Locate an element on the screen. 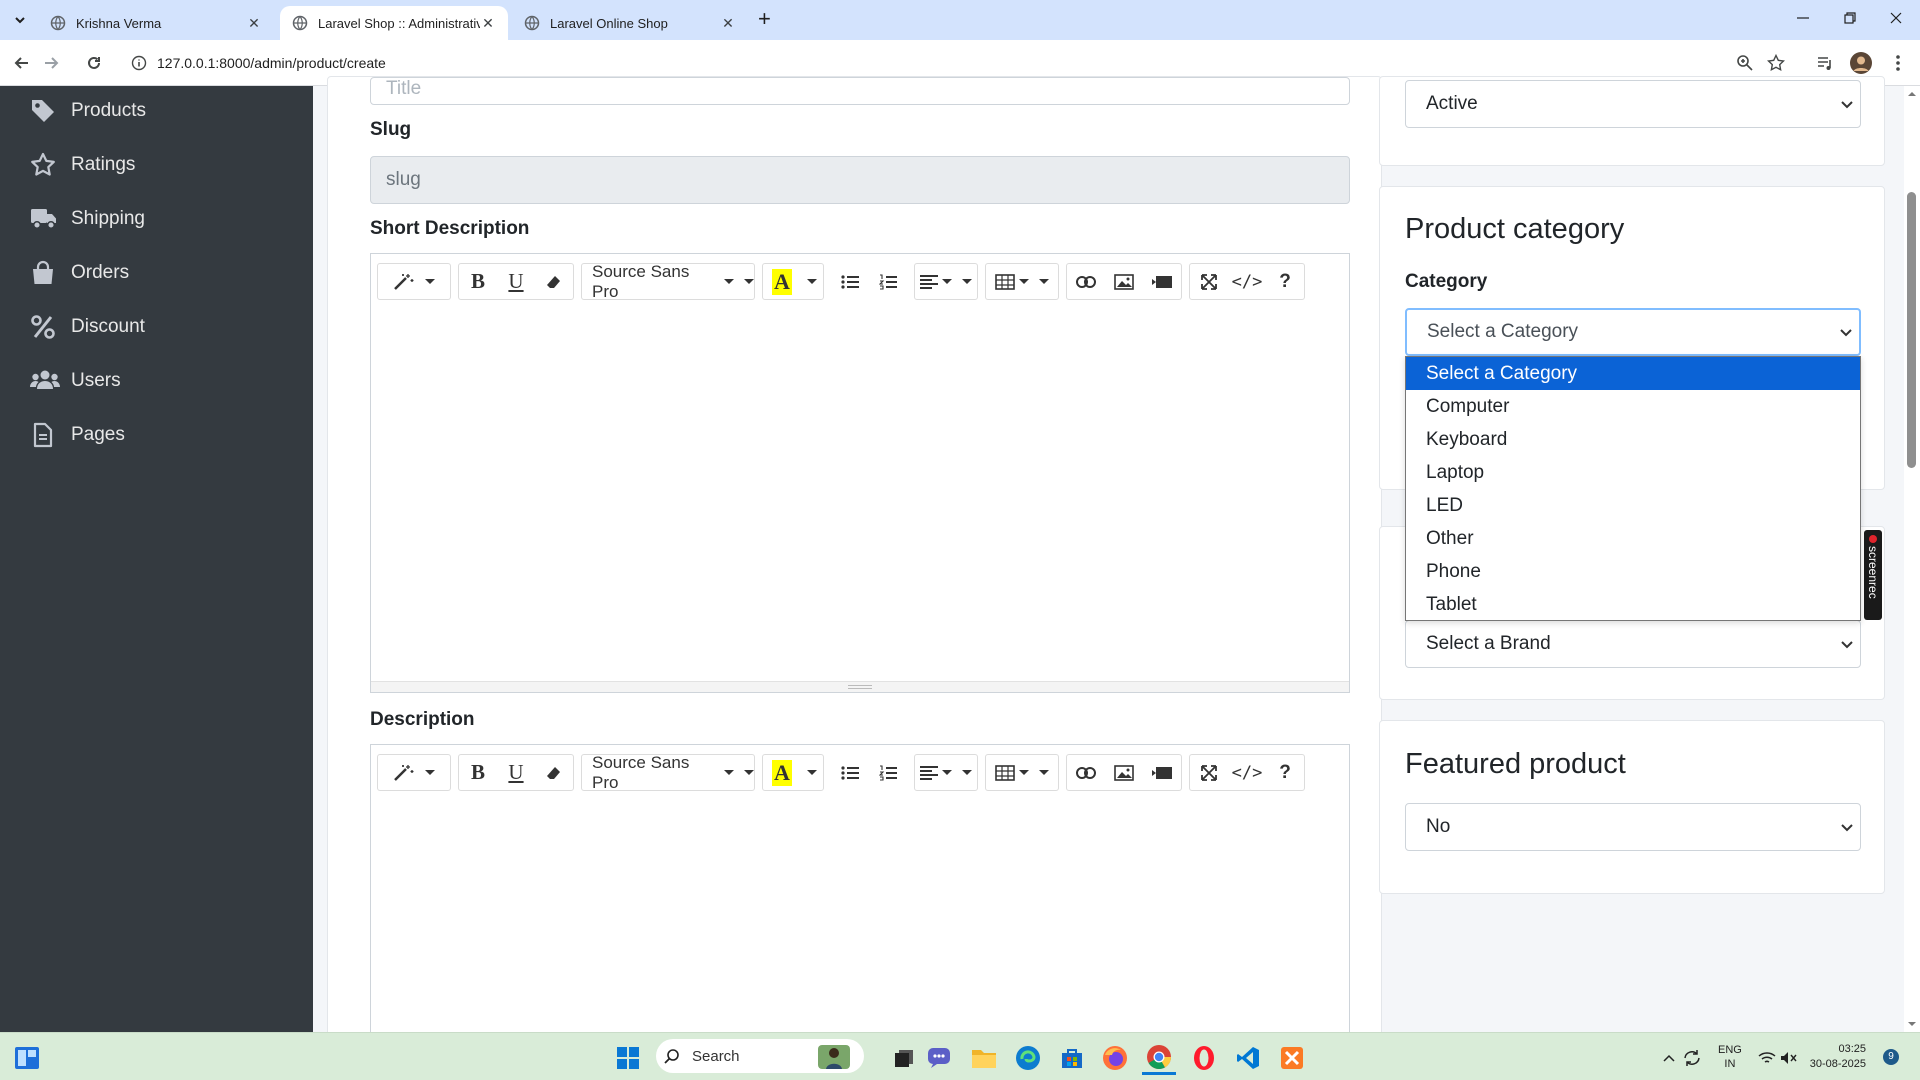 The width and height of the screenshot is (1920, 1080). widgets-icon is located at coordinates (27, 1058).